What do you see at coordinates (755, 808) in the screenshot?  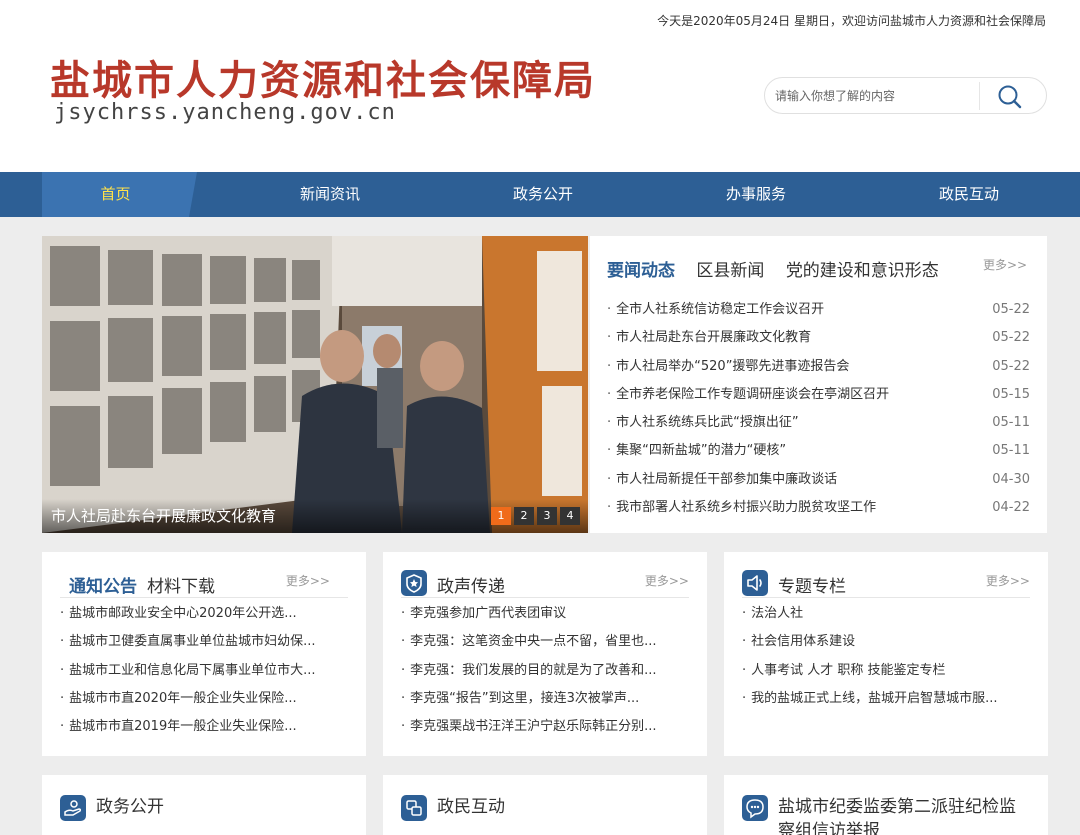 I see `message-icon` at bounding box center [755, 808].